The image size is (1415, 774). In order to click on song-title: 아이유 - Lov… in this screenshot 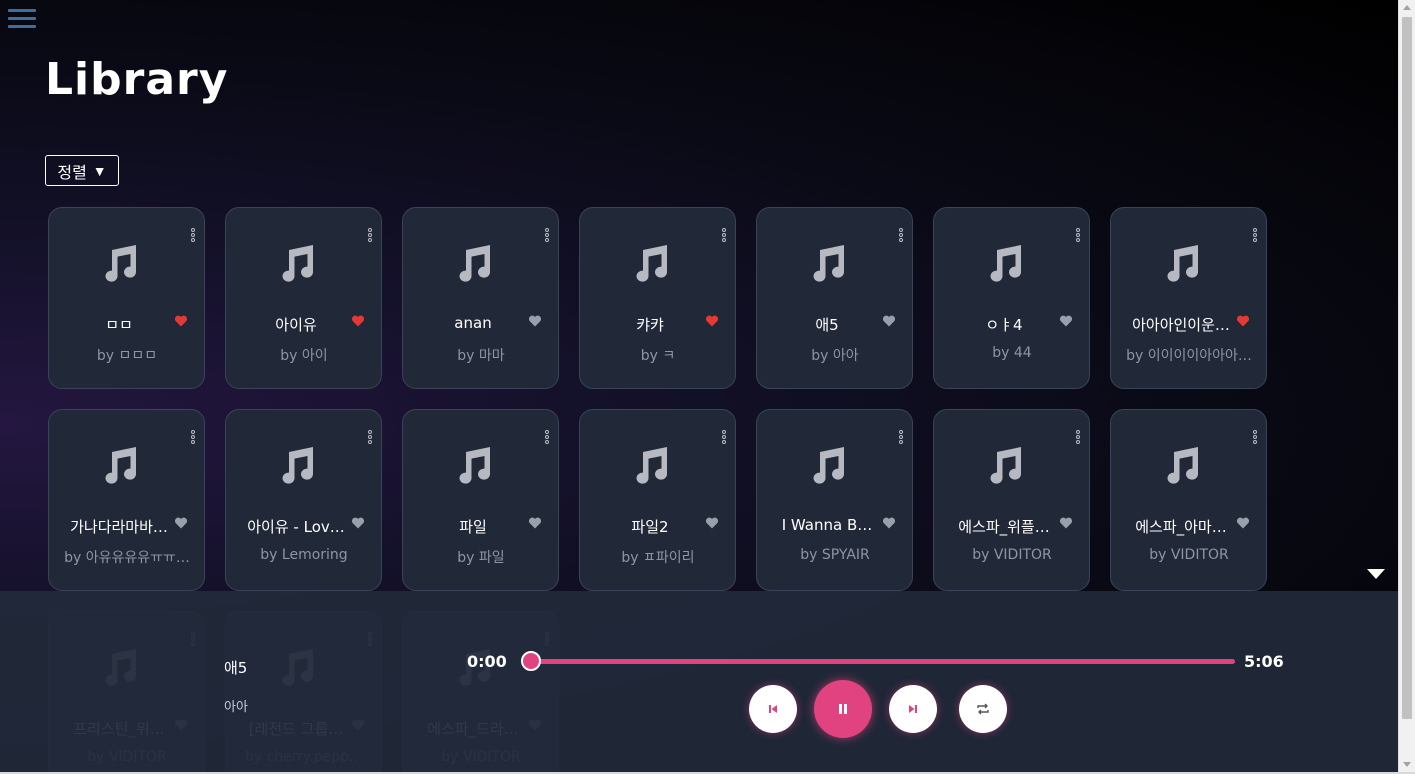, I will do `click(296, 527)`.